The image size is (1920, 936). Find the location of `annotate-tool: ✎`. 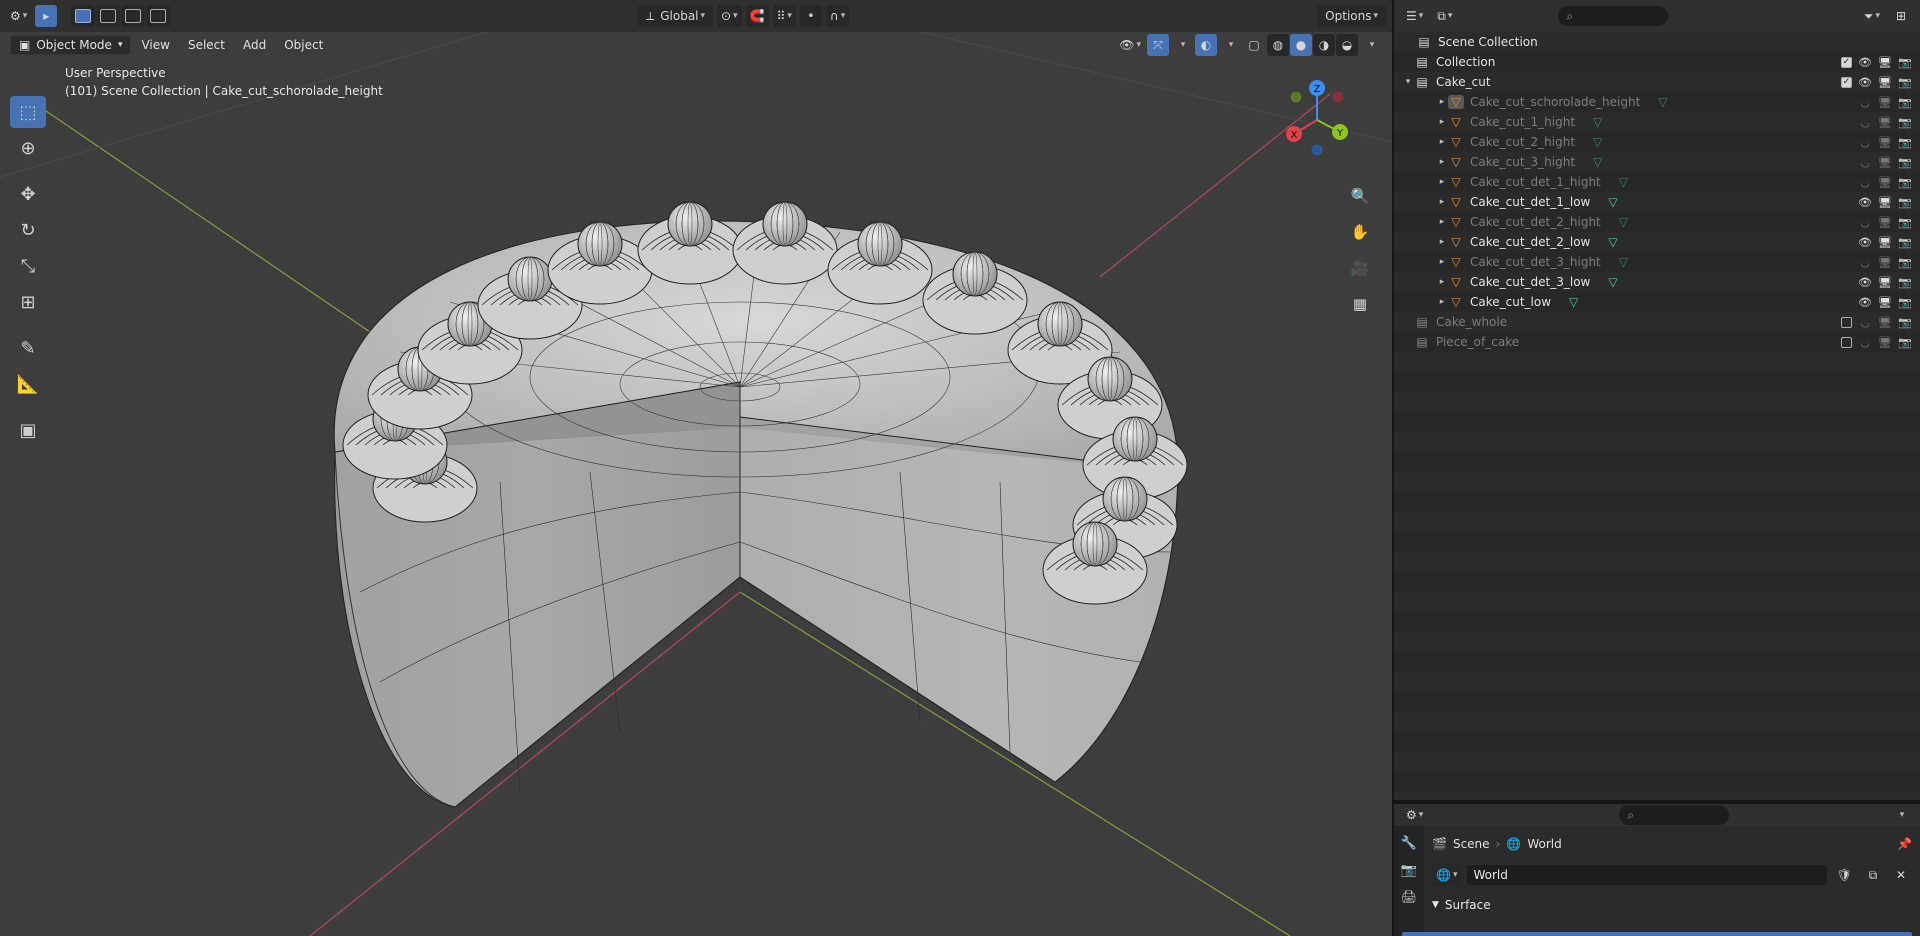

annotate-tool: ✎ is located at coordinates (28, 348).